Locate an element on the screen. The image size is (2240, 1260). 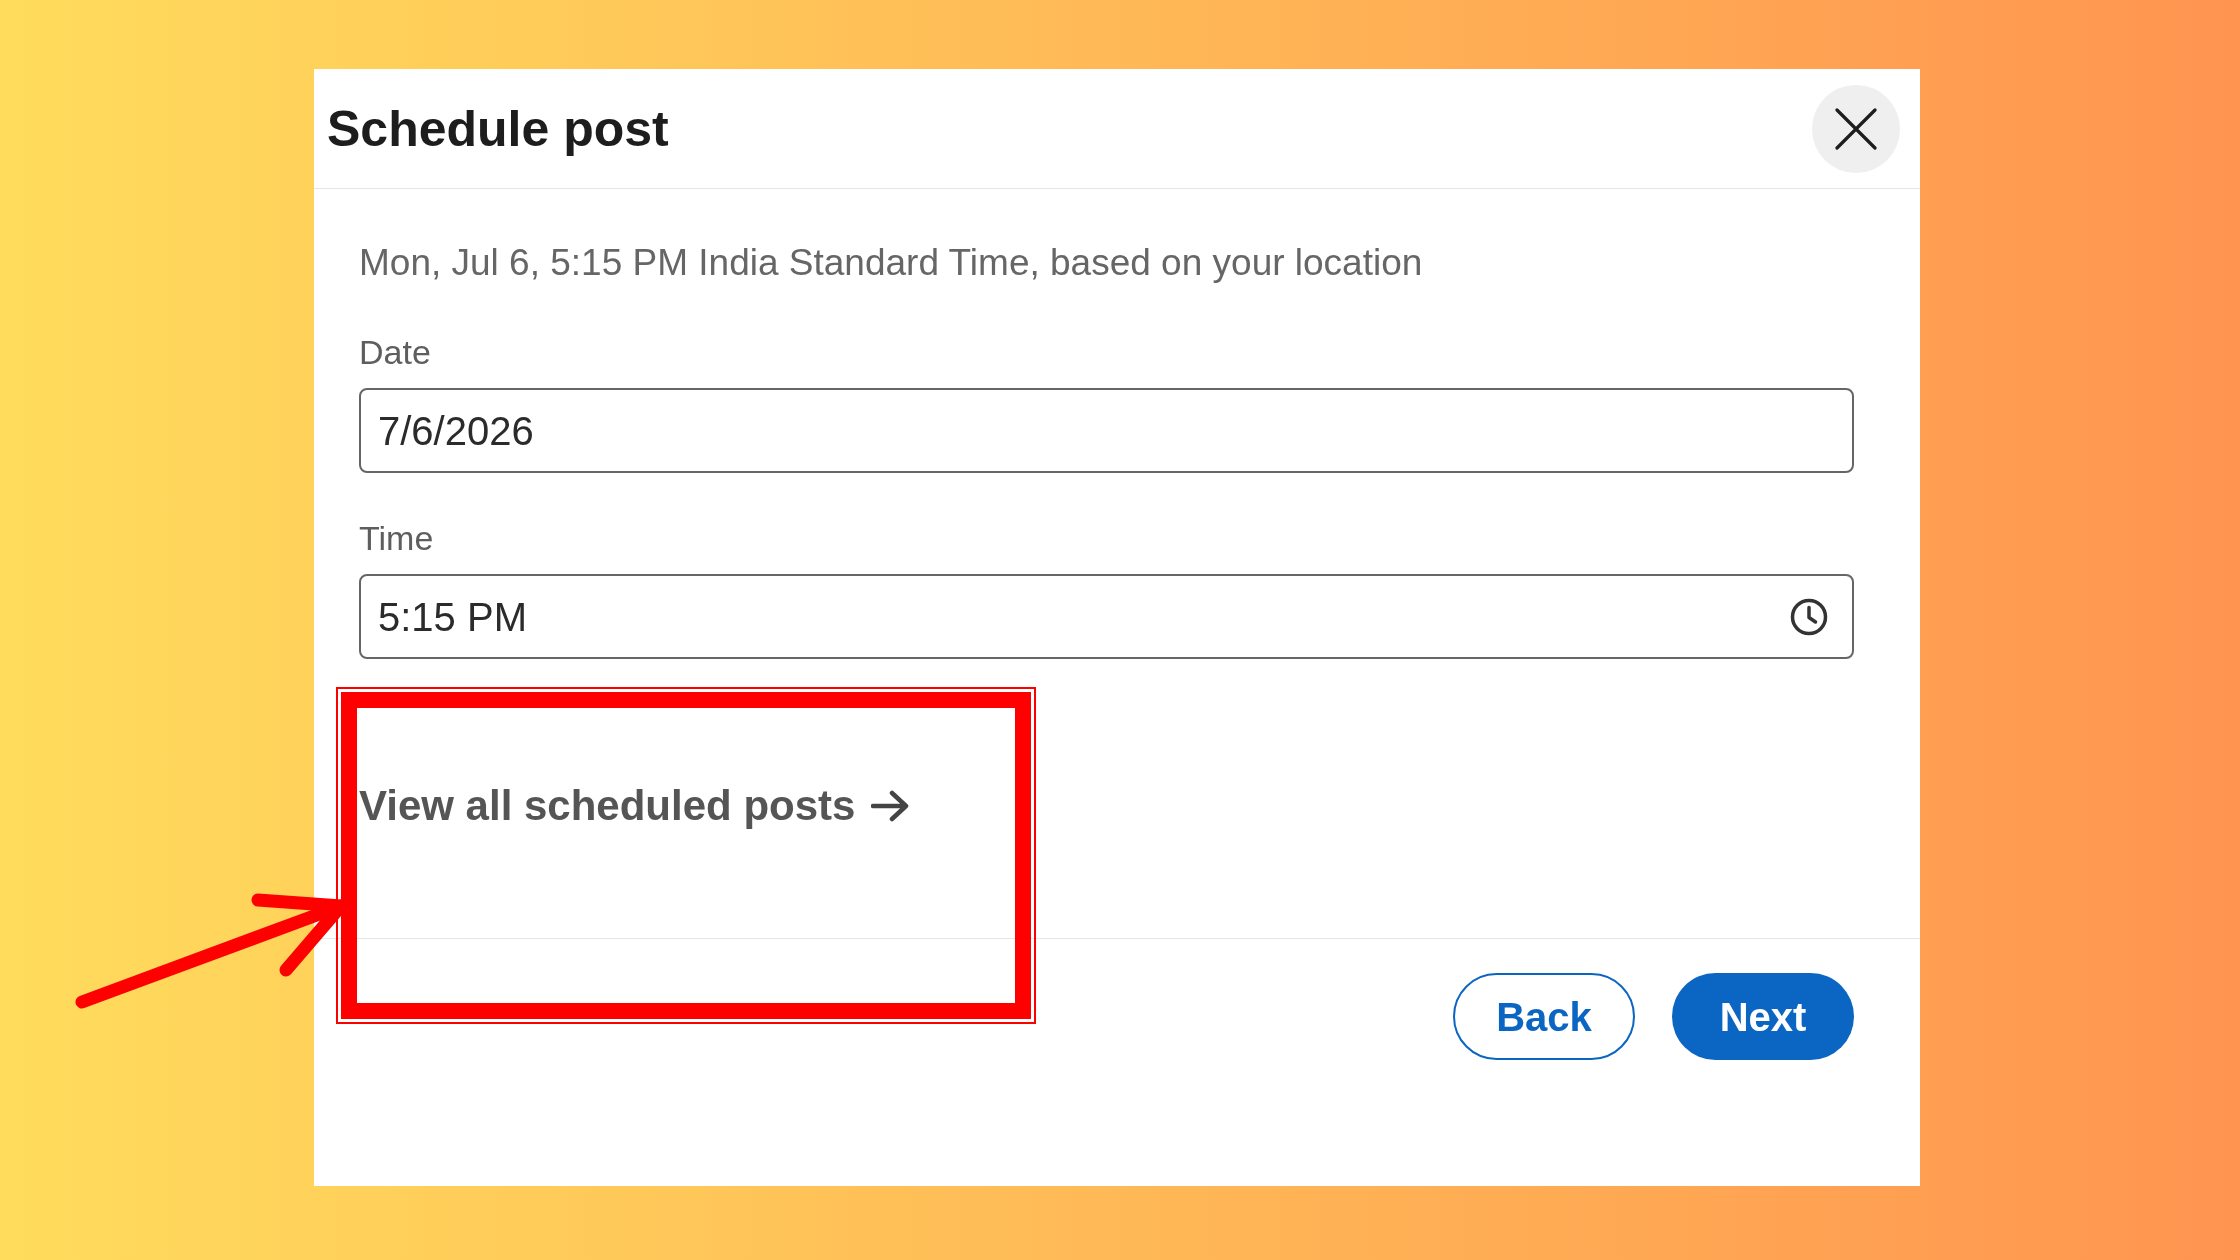
back-button: Back is located at coordinates (1544, 1016).